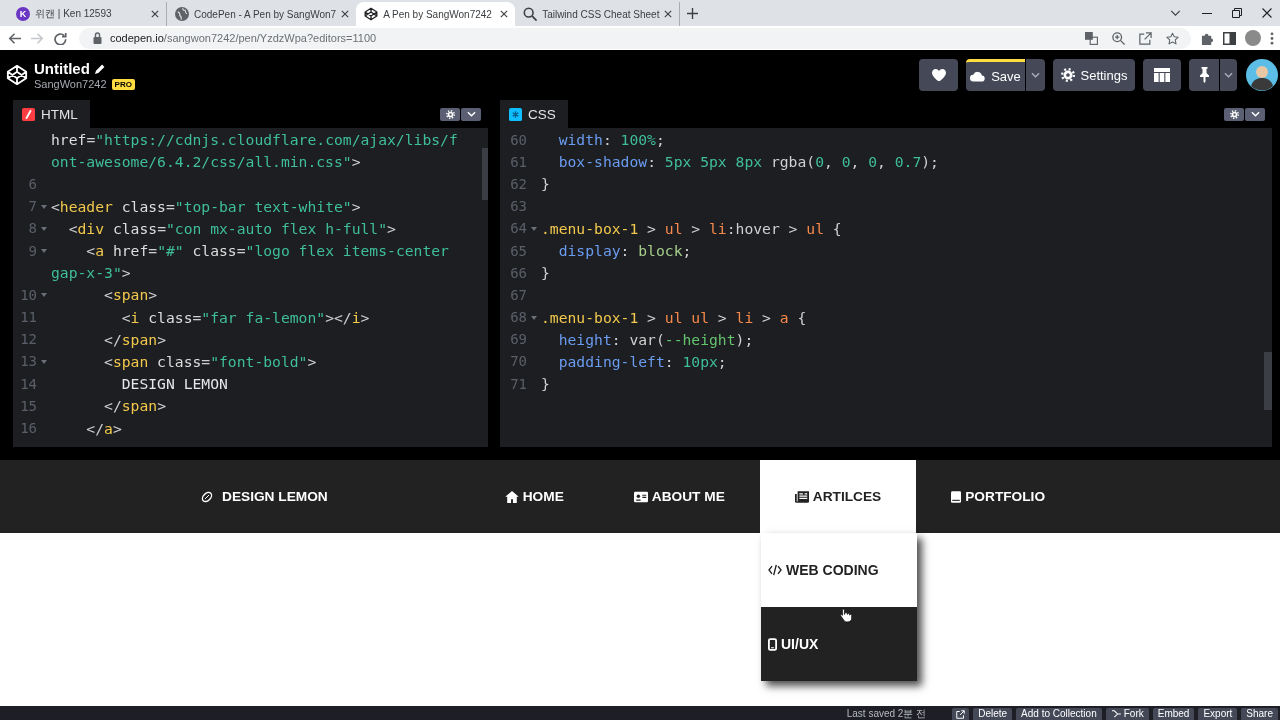 Image resolution: width=1280 pixels, height=720 pixels. Describe the element at coordinates (28, 384) in the screenshot. I see `line-number: 14` at that location.